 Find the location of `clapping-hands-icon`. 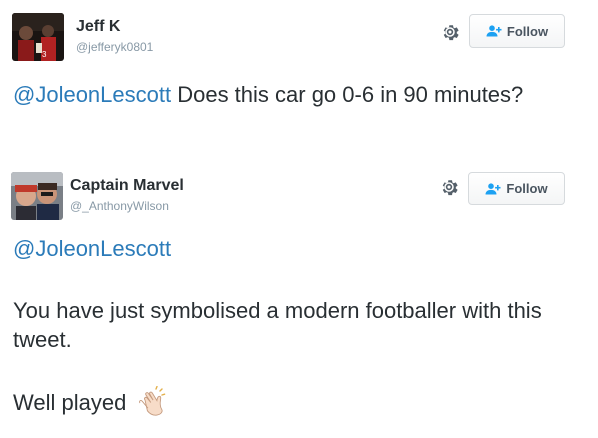

clapping-hands-icon is located at coordinates (152, 401).